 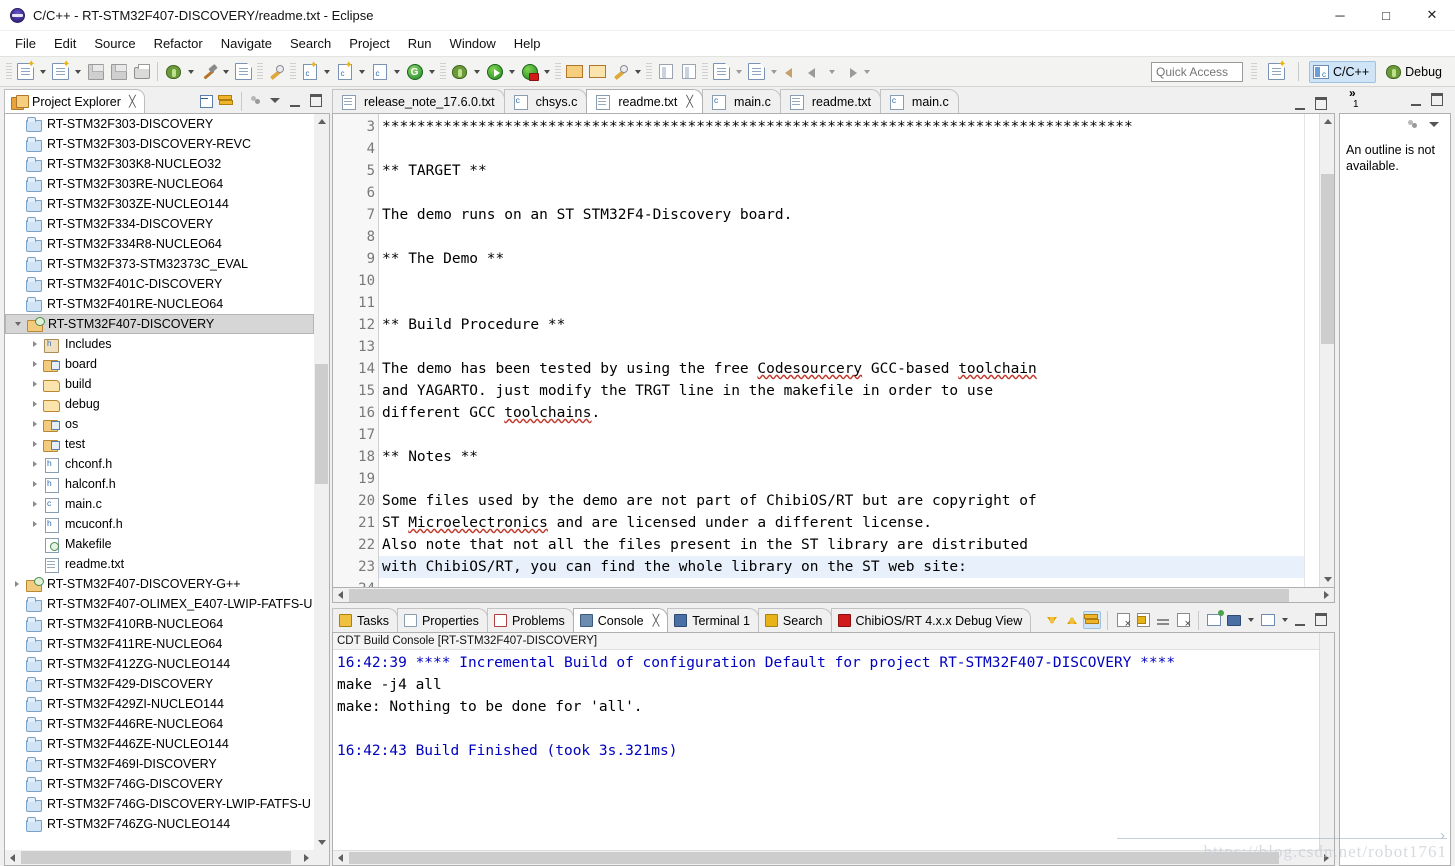 I want to click on tree-item: test, so click(x=159, y=444).